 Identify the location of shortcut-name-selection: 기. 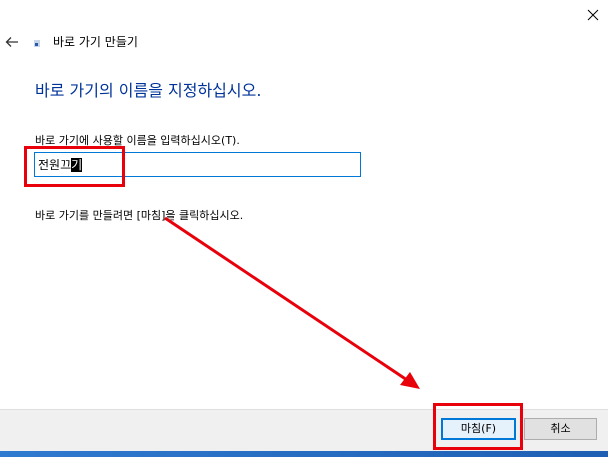
(77, 164).